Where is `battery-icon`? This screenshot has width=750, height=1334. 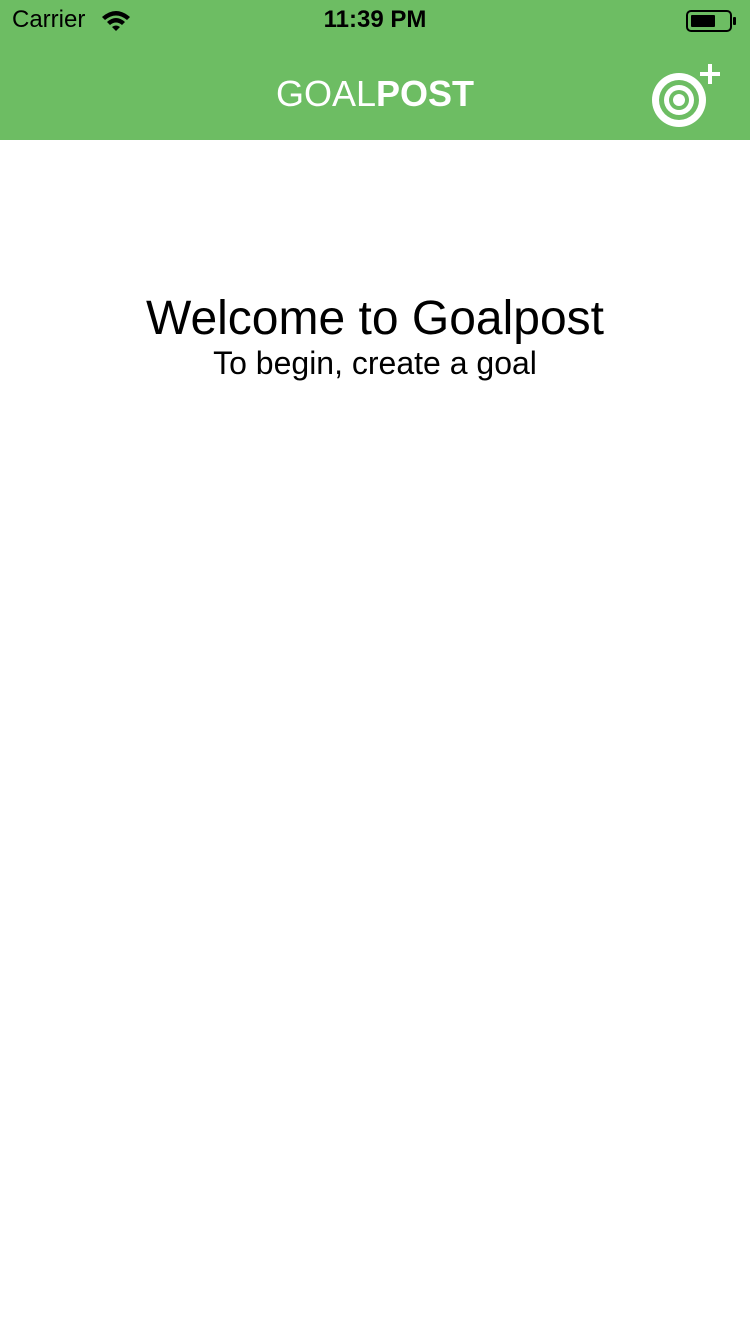
battery-icon is located at coordinates (711, 21).